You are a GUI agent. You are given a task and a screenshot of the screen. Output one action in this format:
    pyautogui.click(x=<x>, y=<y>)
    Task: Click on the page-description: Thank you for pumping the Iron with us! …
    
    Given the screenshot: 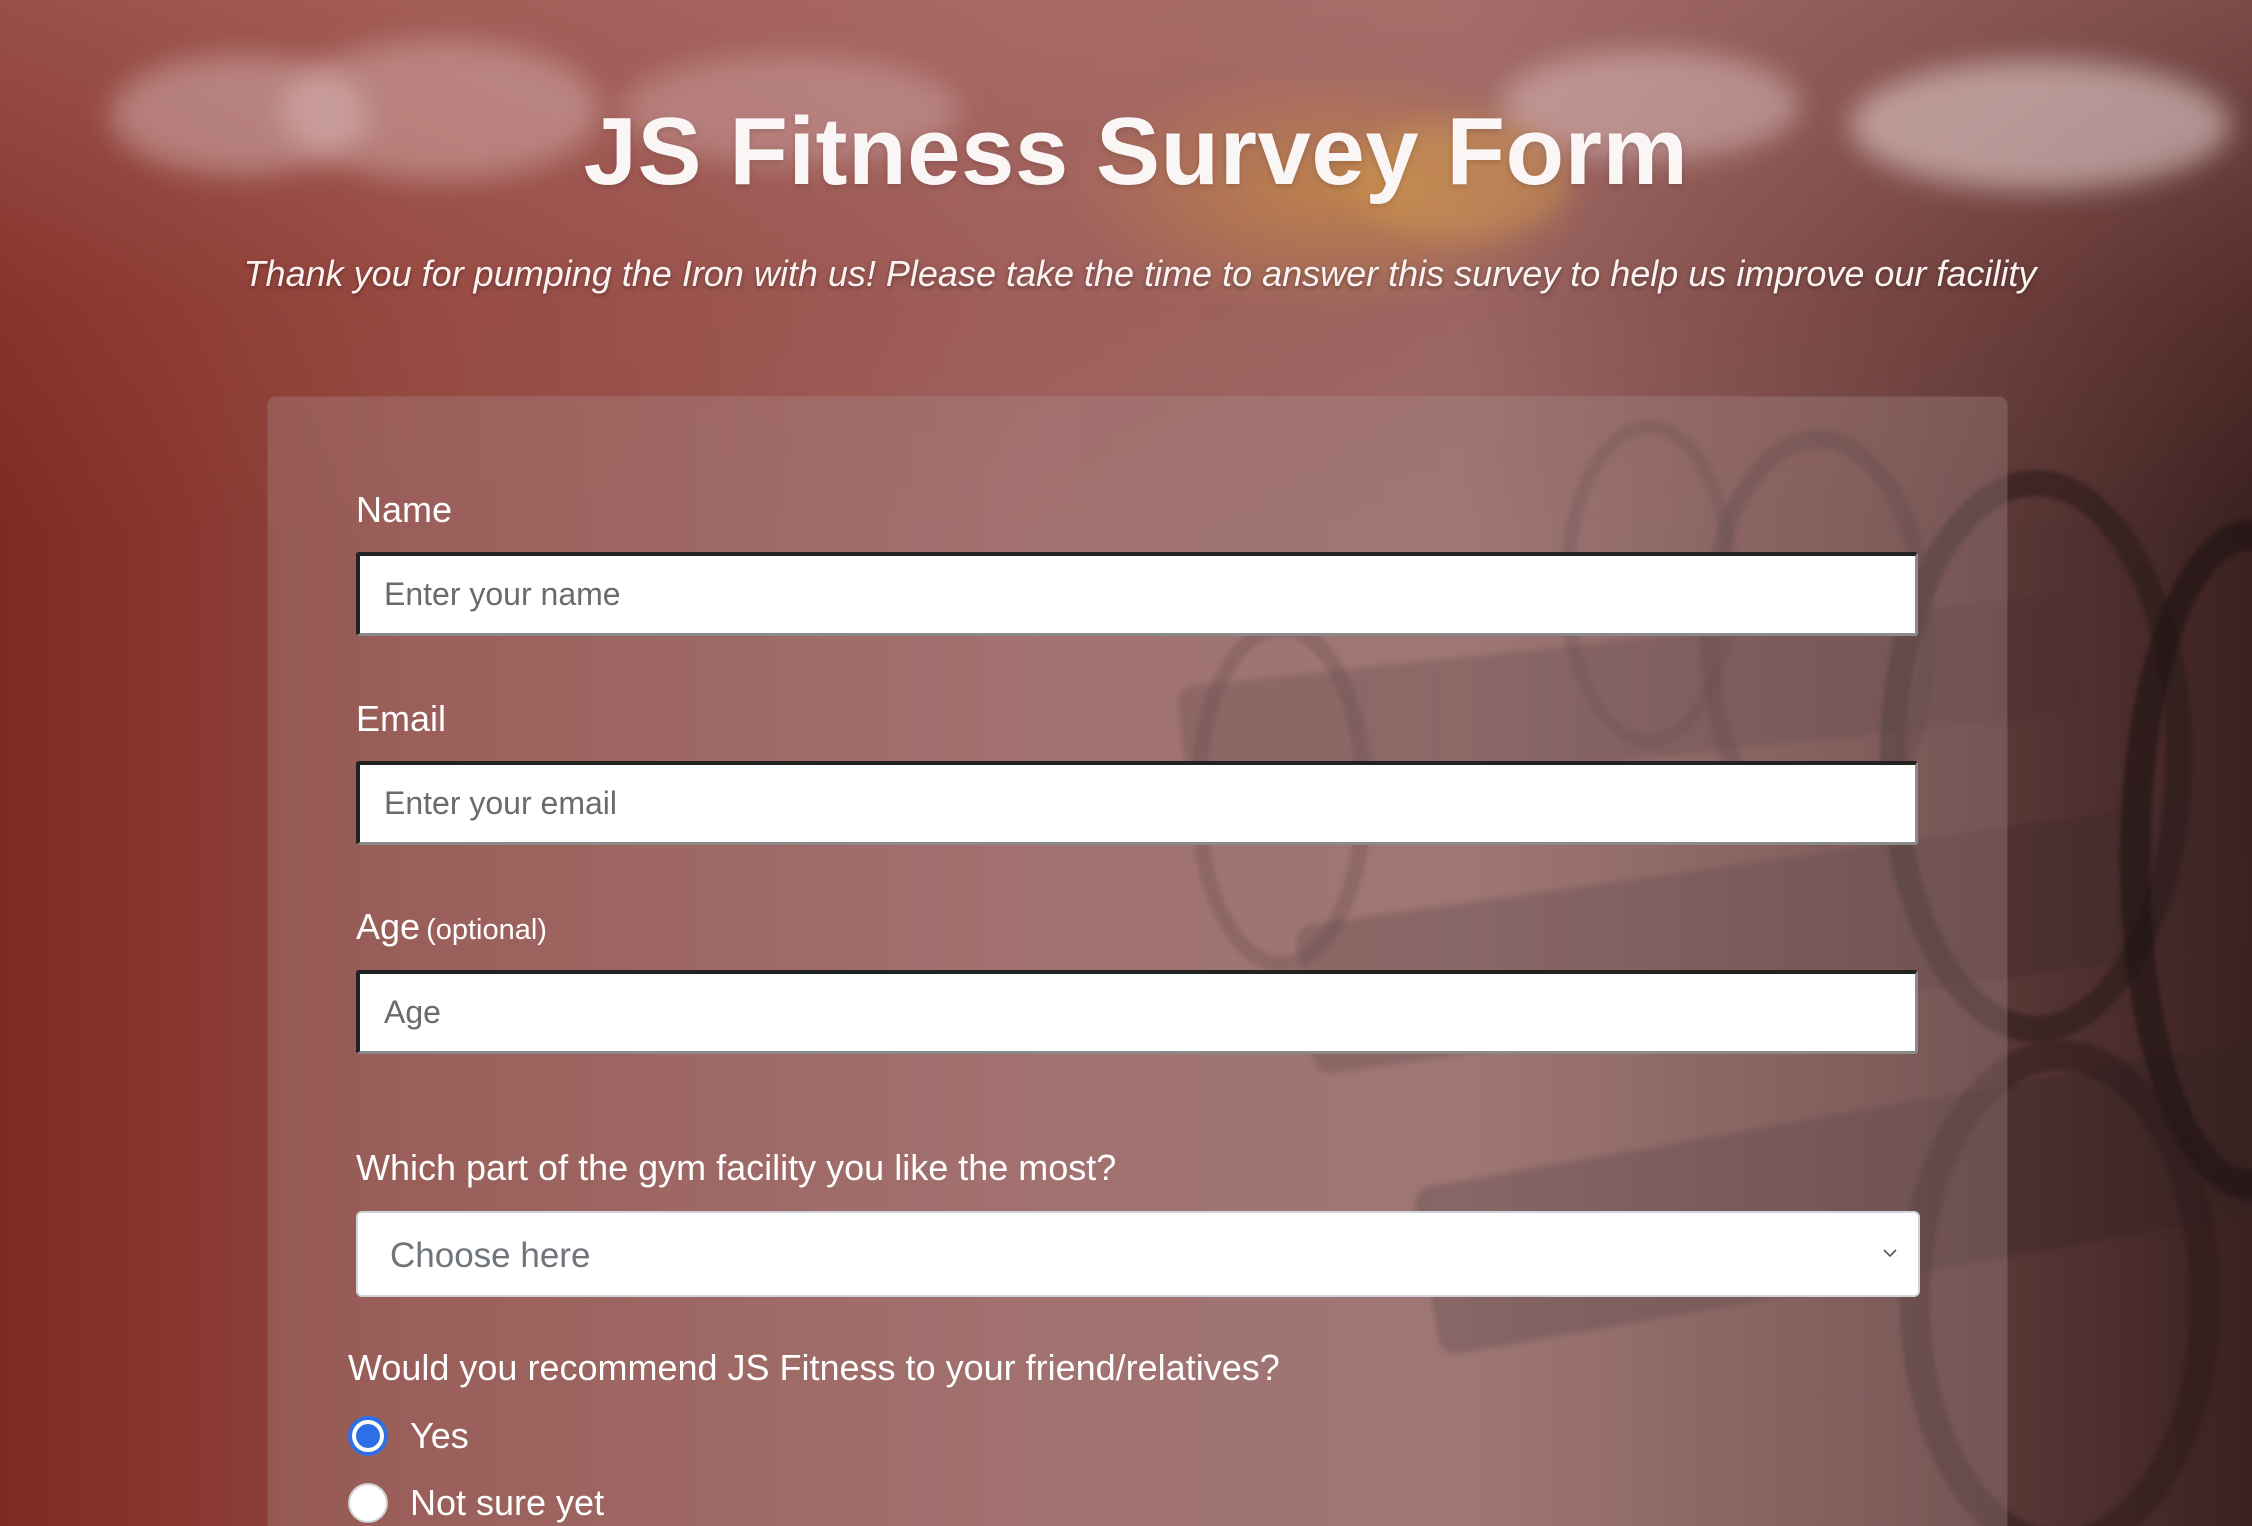 What is the action you would take?
    pyautogui.click(x=1140, y=273)
    